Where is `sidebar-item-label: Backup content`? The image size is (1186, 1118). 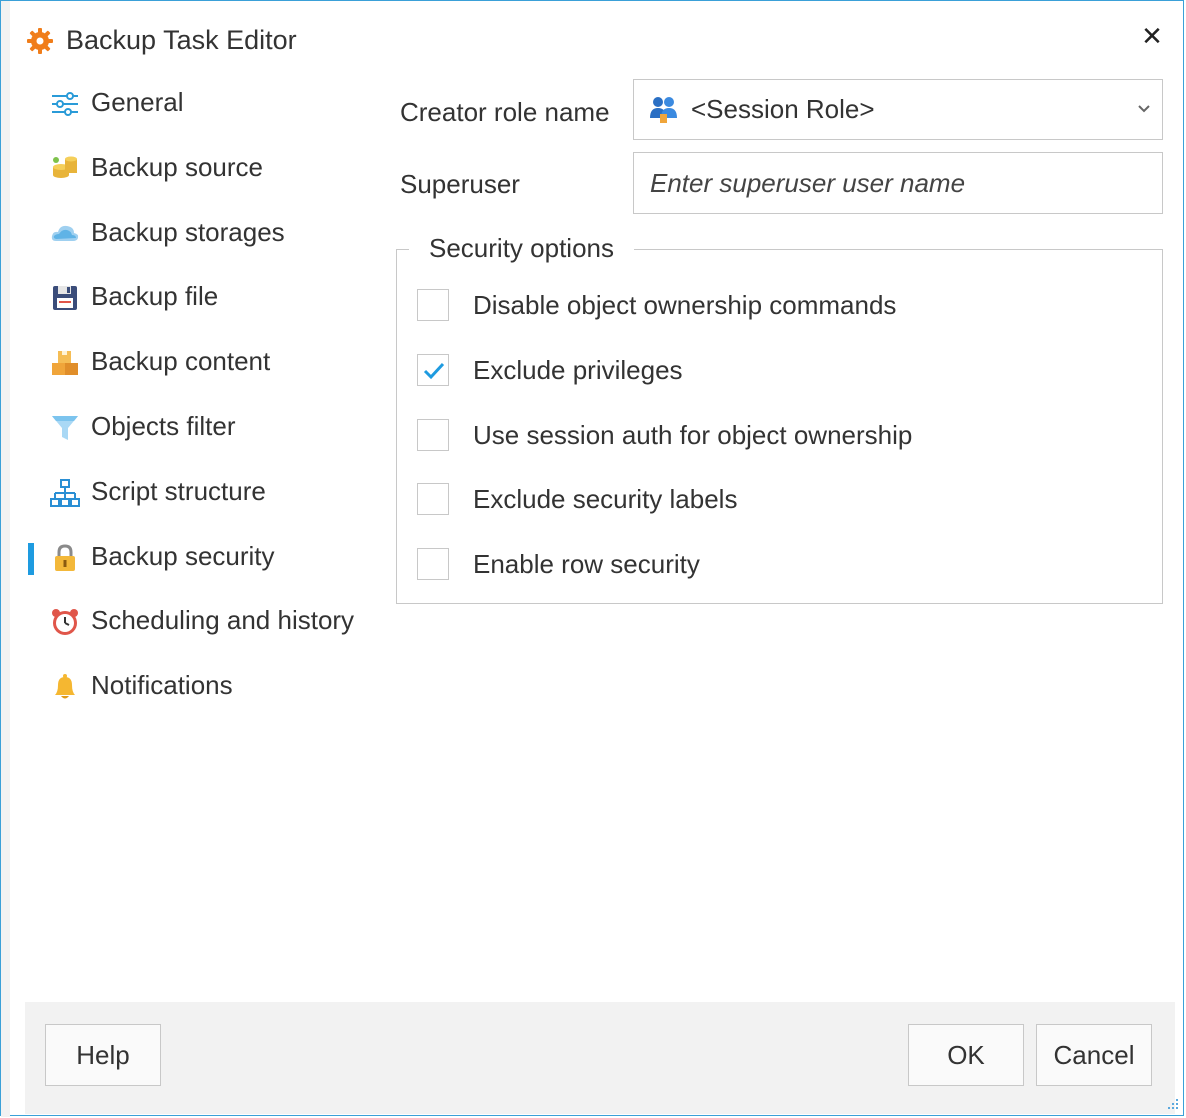
sidebar-item-label: Backup content is located at coordinates (181, 361).